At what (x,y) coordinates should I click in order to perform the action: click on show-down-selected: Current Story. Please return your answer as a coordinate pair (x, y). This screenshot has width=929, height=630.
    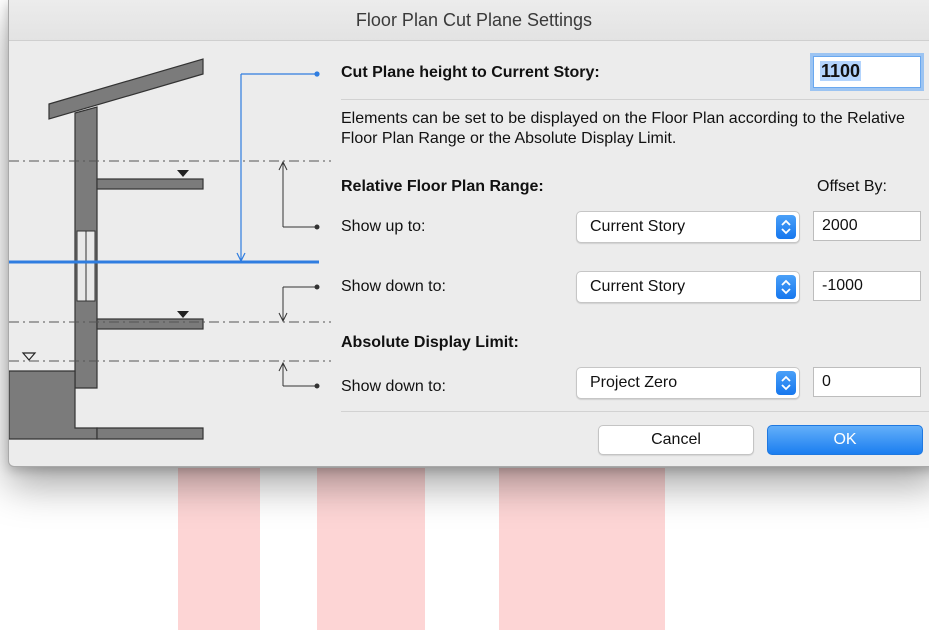
    Looking at the image, I should click on (638, 286).